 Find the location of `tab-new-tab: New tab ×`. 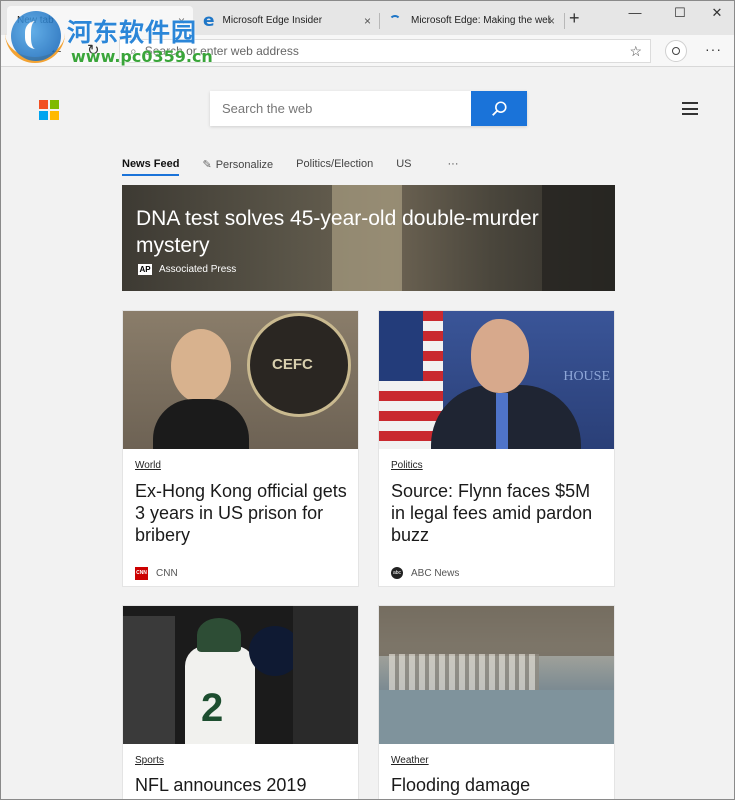

tab-new-tab: New tab × is located at coordinates (100, 20).